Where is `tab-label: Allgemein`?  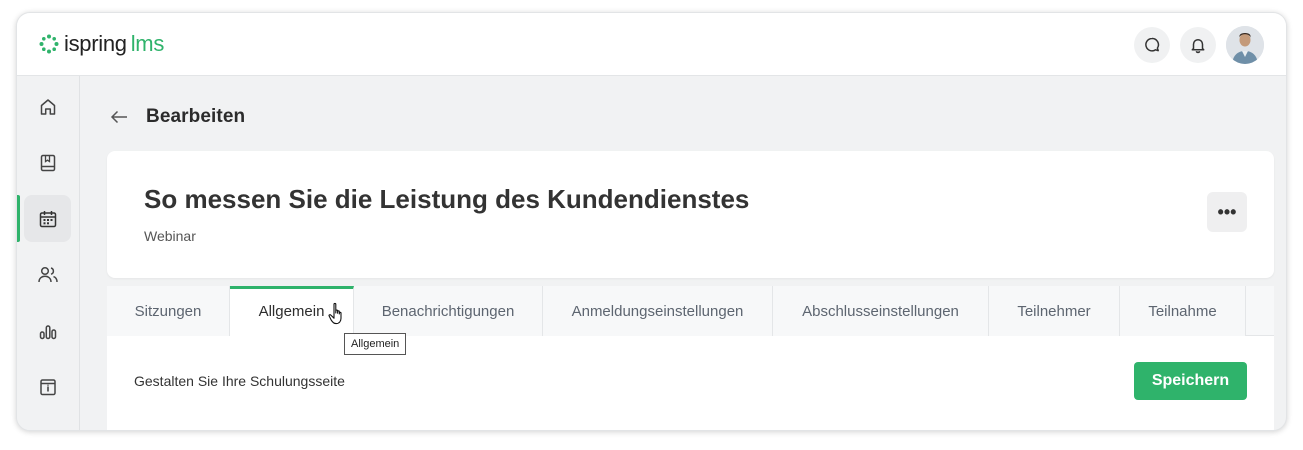
tab-label: Allgemein is located at coordinates (291, 311).